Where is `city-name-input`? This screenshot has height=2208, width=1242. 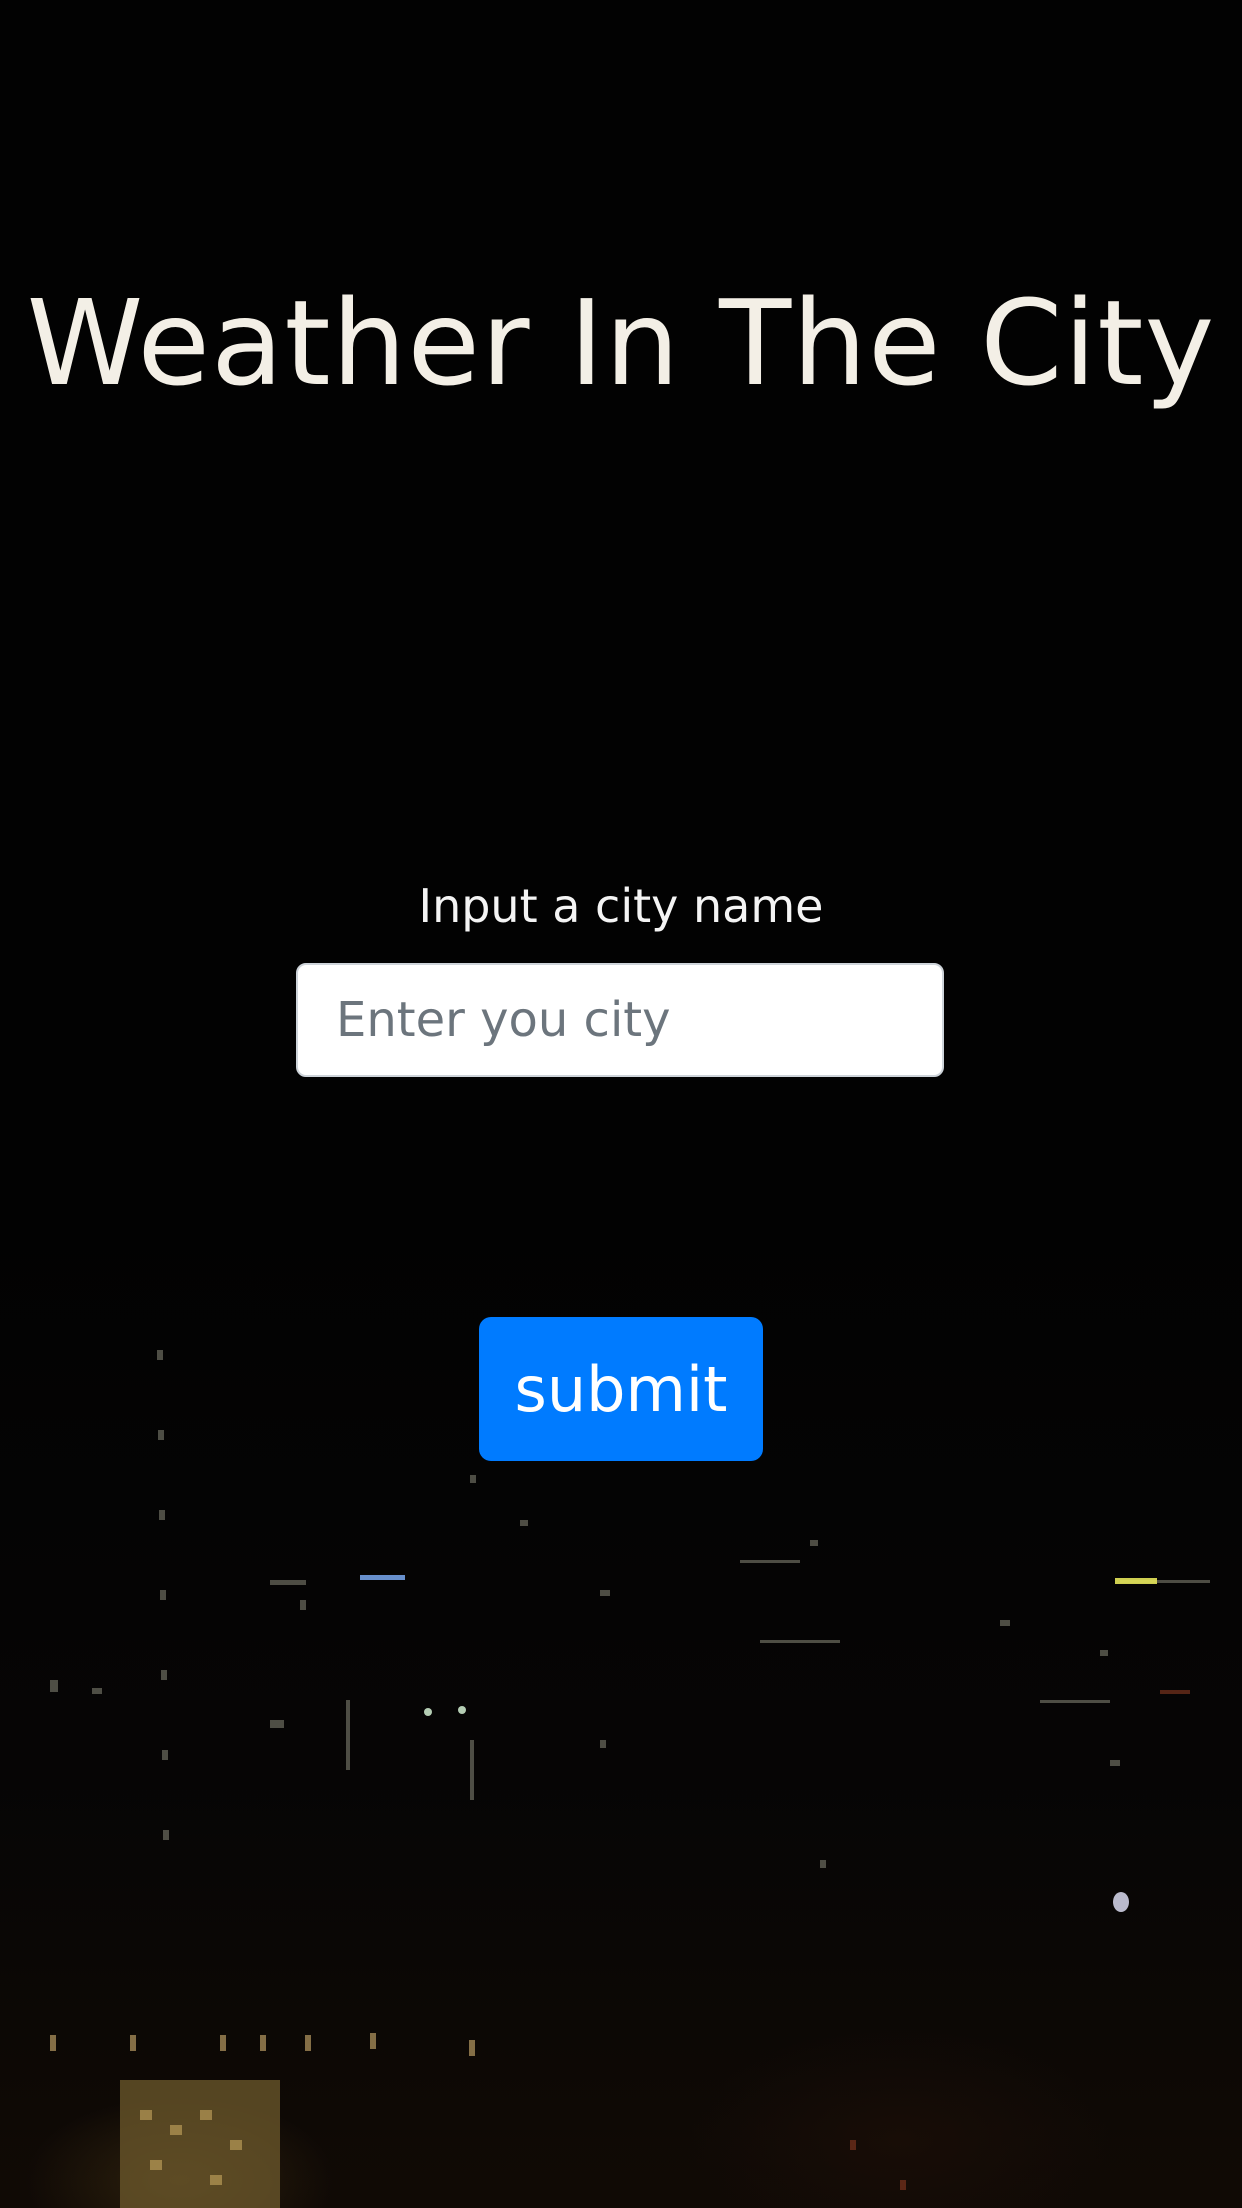 city-name-input is located at coordinates (620, 1020).